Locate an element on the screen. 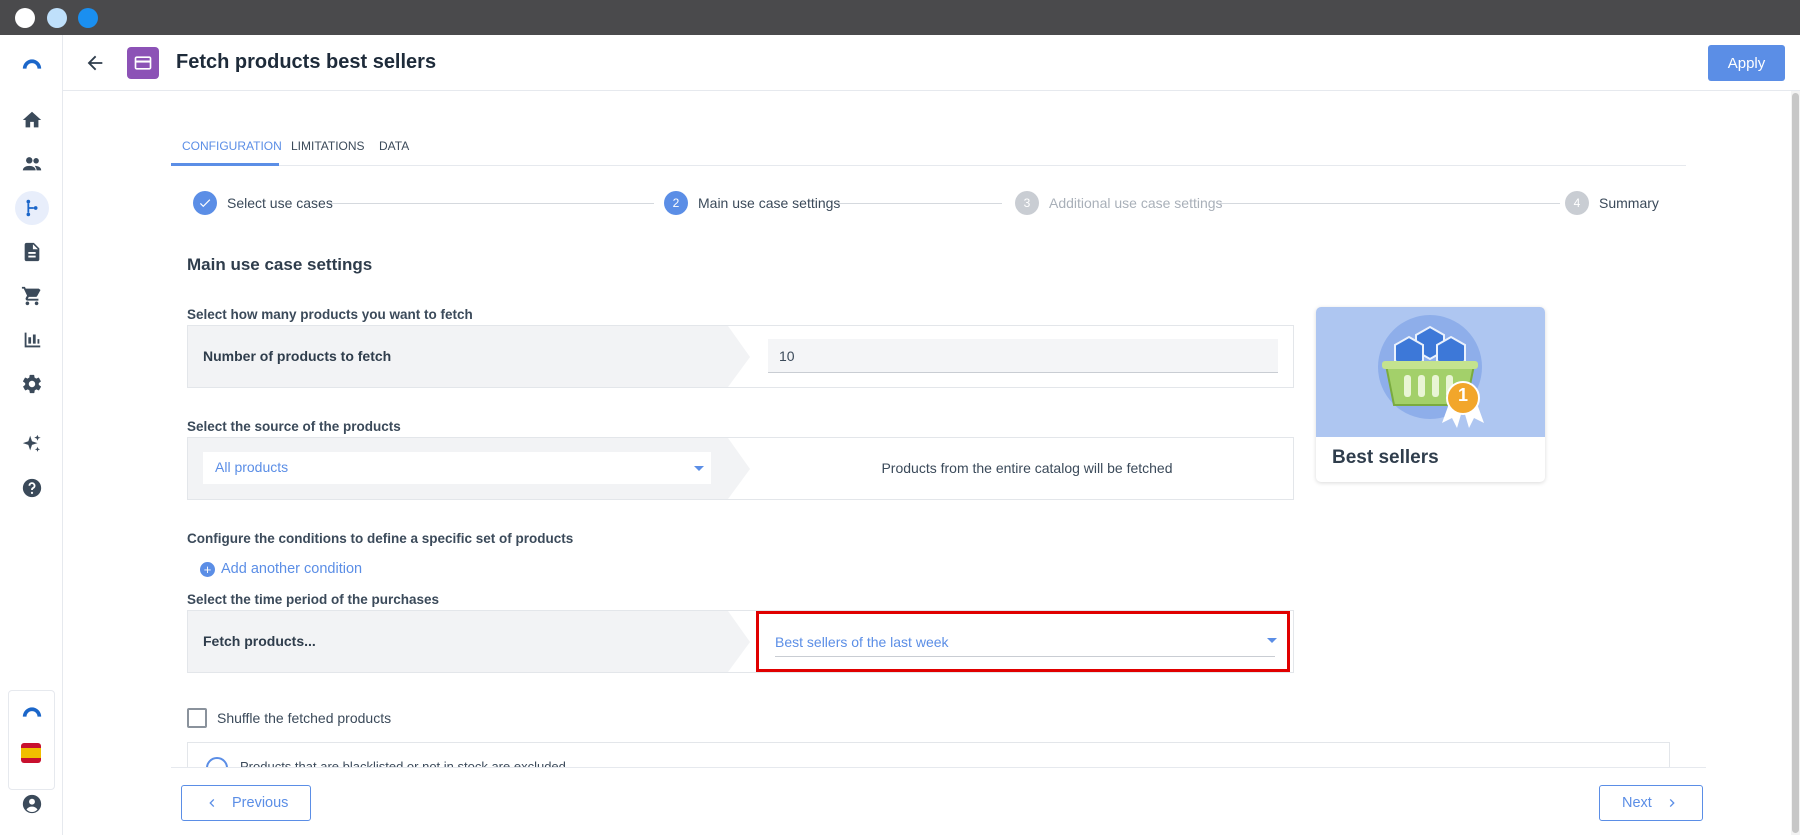 The width and height of the screenshot is (1800, 835). spain-flag-icon is located at coordinates (31, 753).